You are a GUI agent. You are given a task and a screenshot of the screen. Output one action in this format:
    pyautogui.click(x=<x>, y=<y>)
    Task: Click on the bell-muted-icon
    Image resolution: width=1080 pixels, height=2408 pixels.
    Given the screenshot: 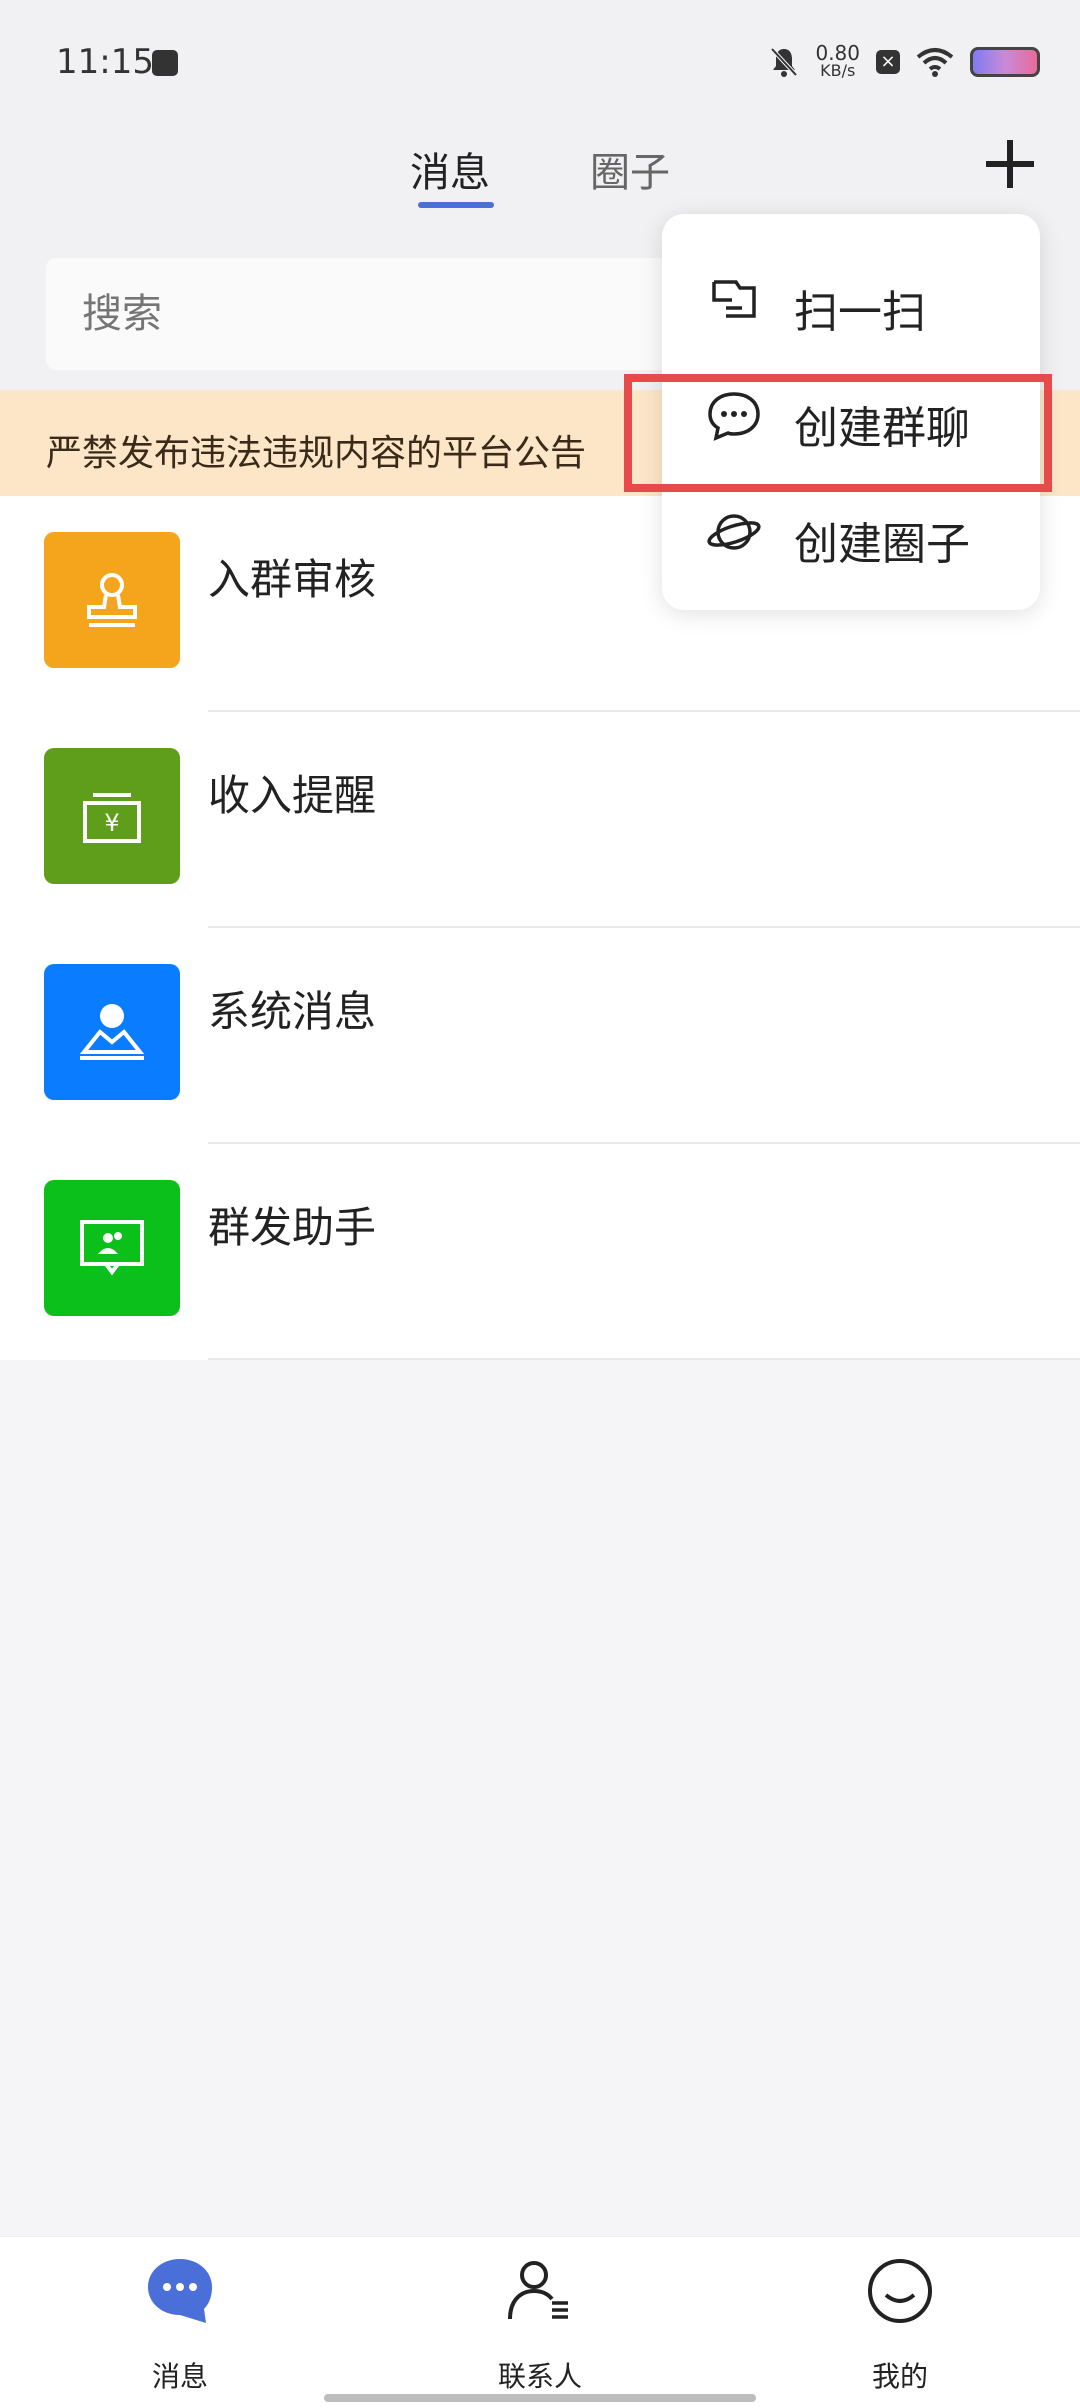 What is the action you would take?
    pyautogui.click(x=784, y=62)
    